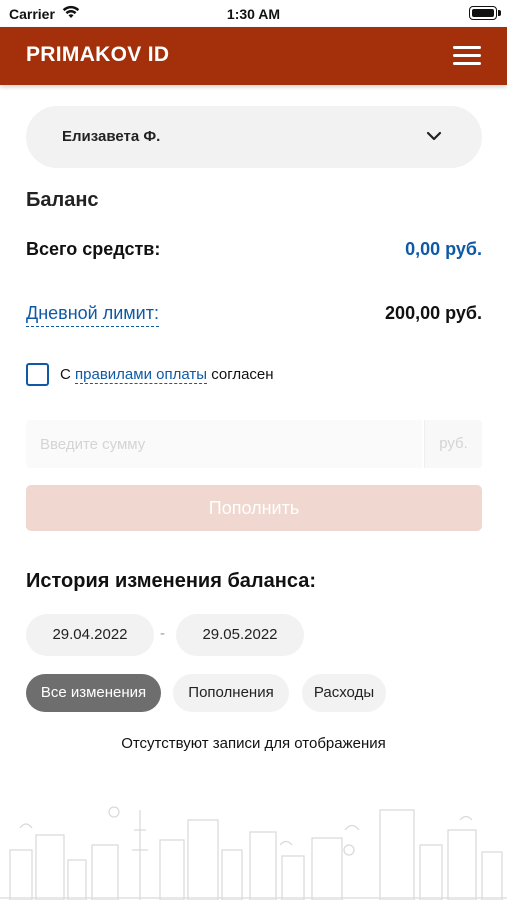 The image size is (507, 900). What do you see at coordinates (62, 200) in the screenshot?
I see `balance-title: Баланс` at bounding box center [62, 200].